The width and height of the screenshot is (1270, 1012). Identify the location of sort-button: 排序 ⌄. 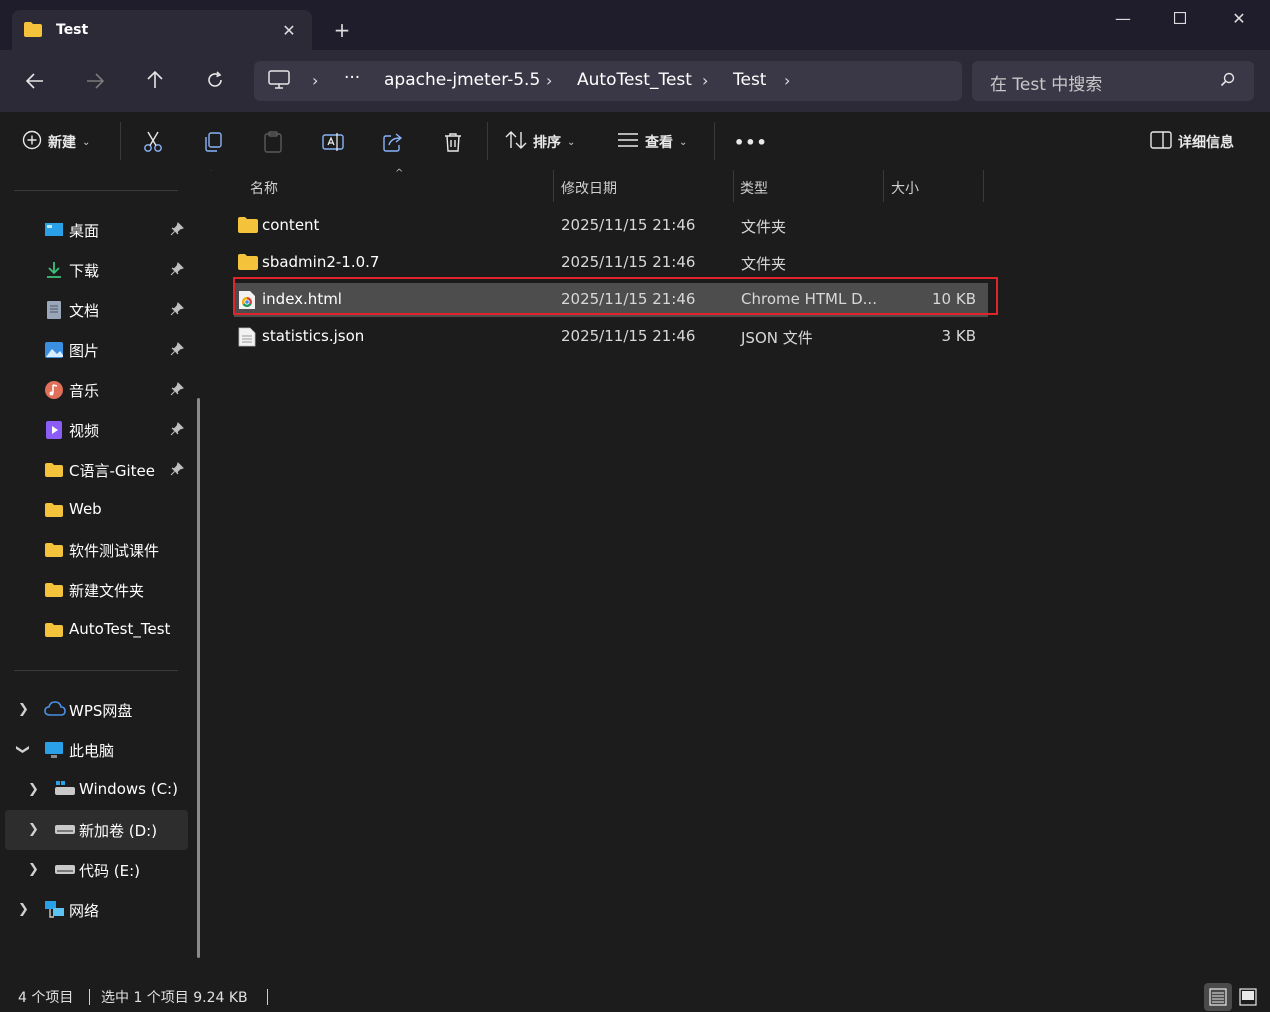
(540, 142).